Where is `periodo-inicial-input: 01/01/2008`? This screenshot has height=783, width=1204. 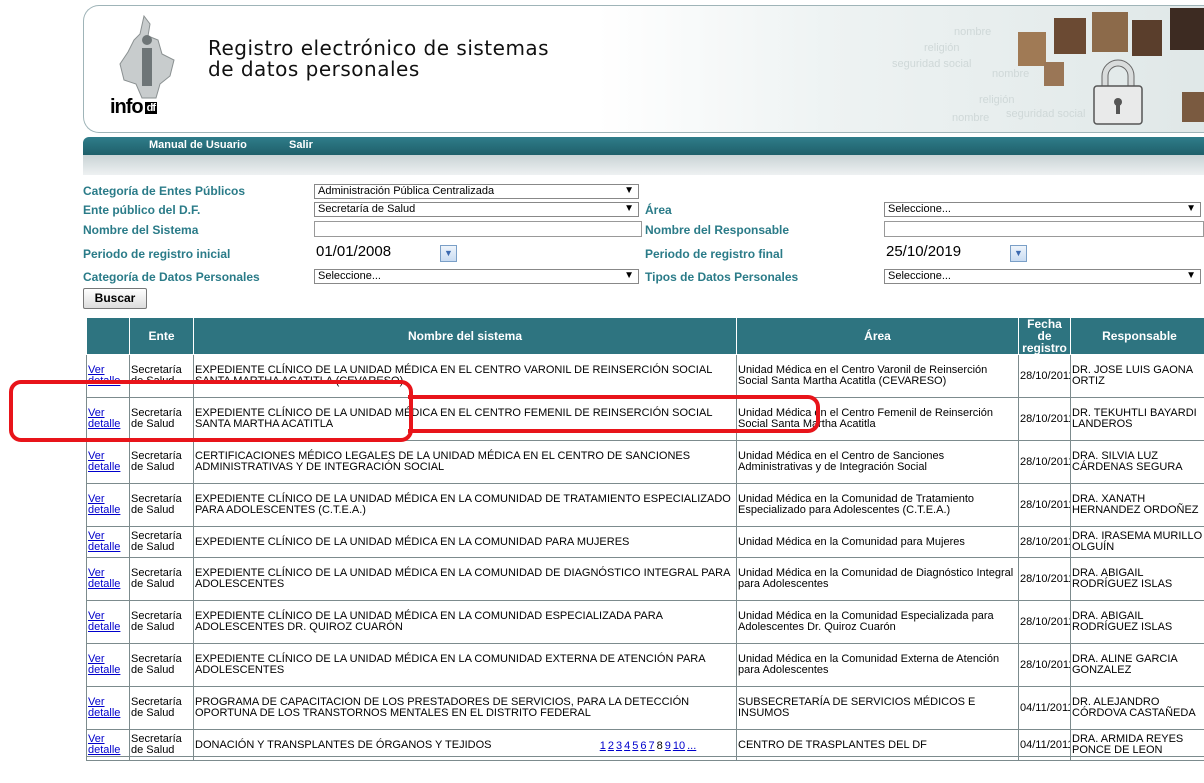
periodo-inicial-input: 01/01/2008 is located at coordinates (353, 251).